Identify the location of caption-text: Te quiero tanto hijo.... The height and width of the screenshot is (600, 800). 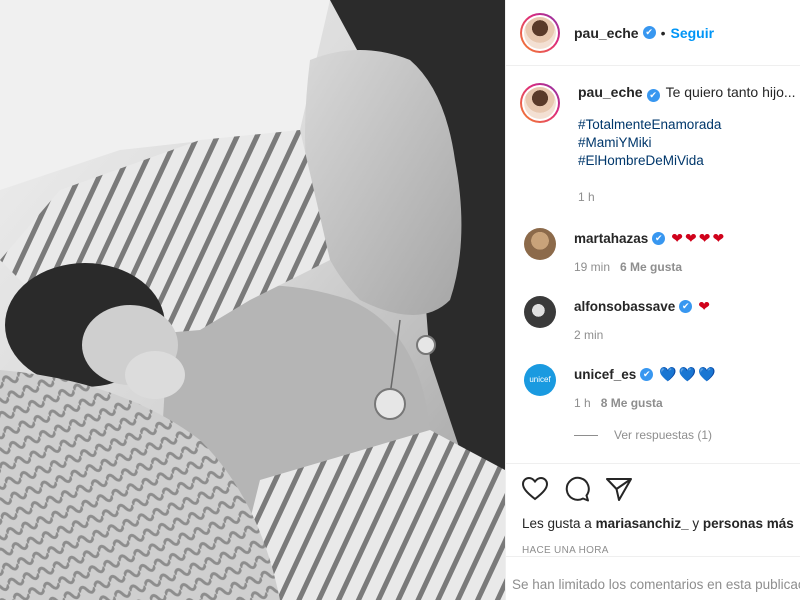
(730, 92).